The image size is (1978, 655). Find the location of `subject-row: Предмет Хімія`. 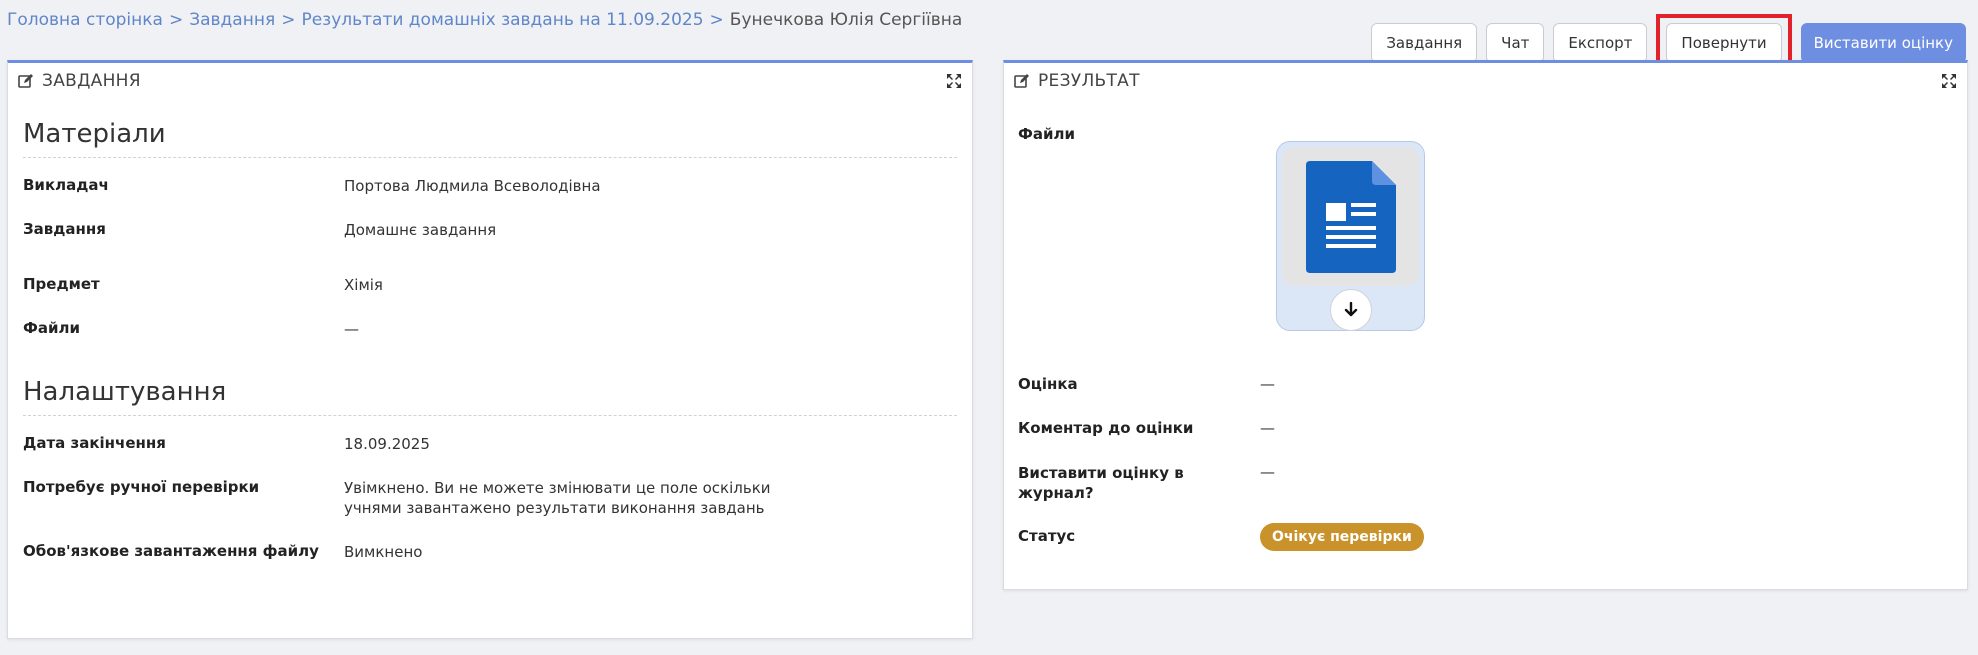

subject-row: Предмет Хімія is located at coordinates (490, 285).